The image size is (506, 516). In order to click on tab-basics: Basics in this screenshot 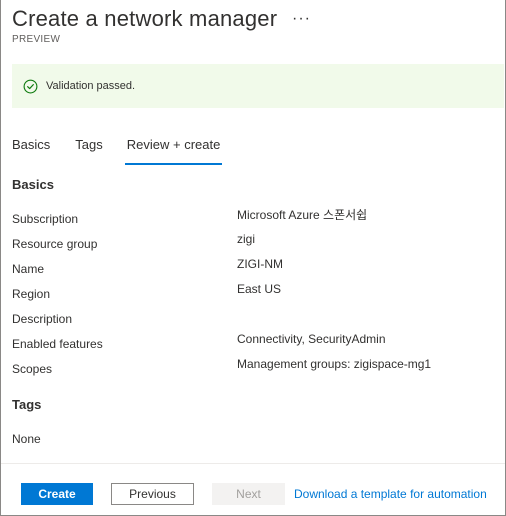, I will do `click(31, 149)`.